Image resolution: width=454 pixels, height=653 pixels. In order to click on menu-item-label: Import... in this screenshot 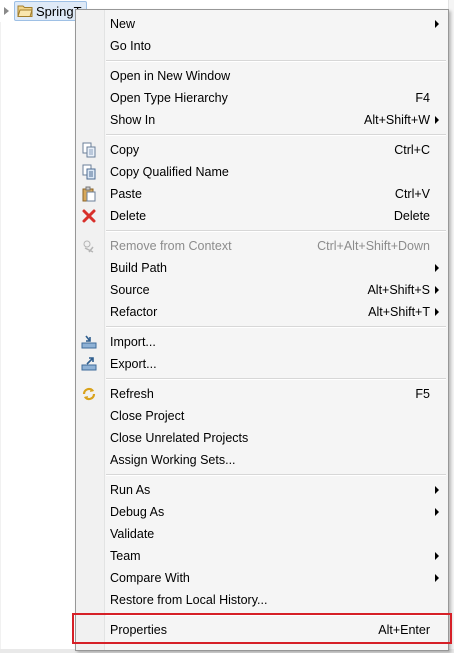, I will do `click(133, 342)`.